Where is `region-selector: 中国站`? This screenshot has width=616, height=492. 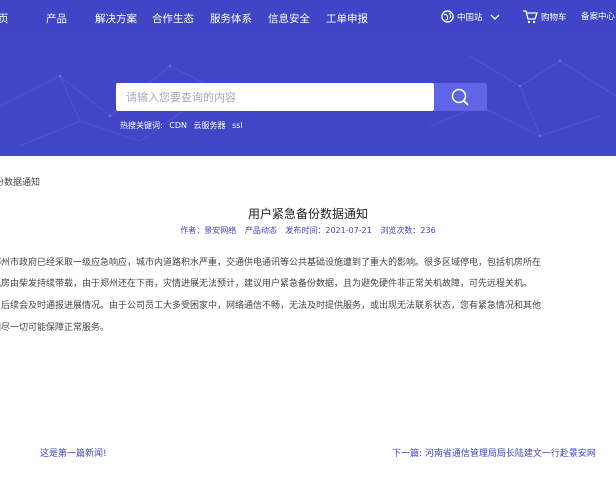
region-selector: 中国站 is located at coordinates (470, 16).